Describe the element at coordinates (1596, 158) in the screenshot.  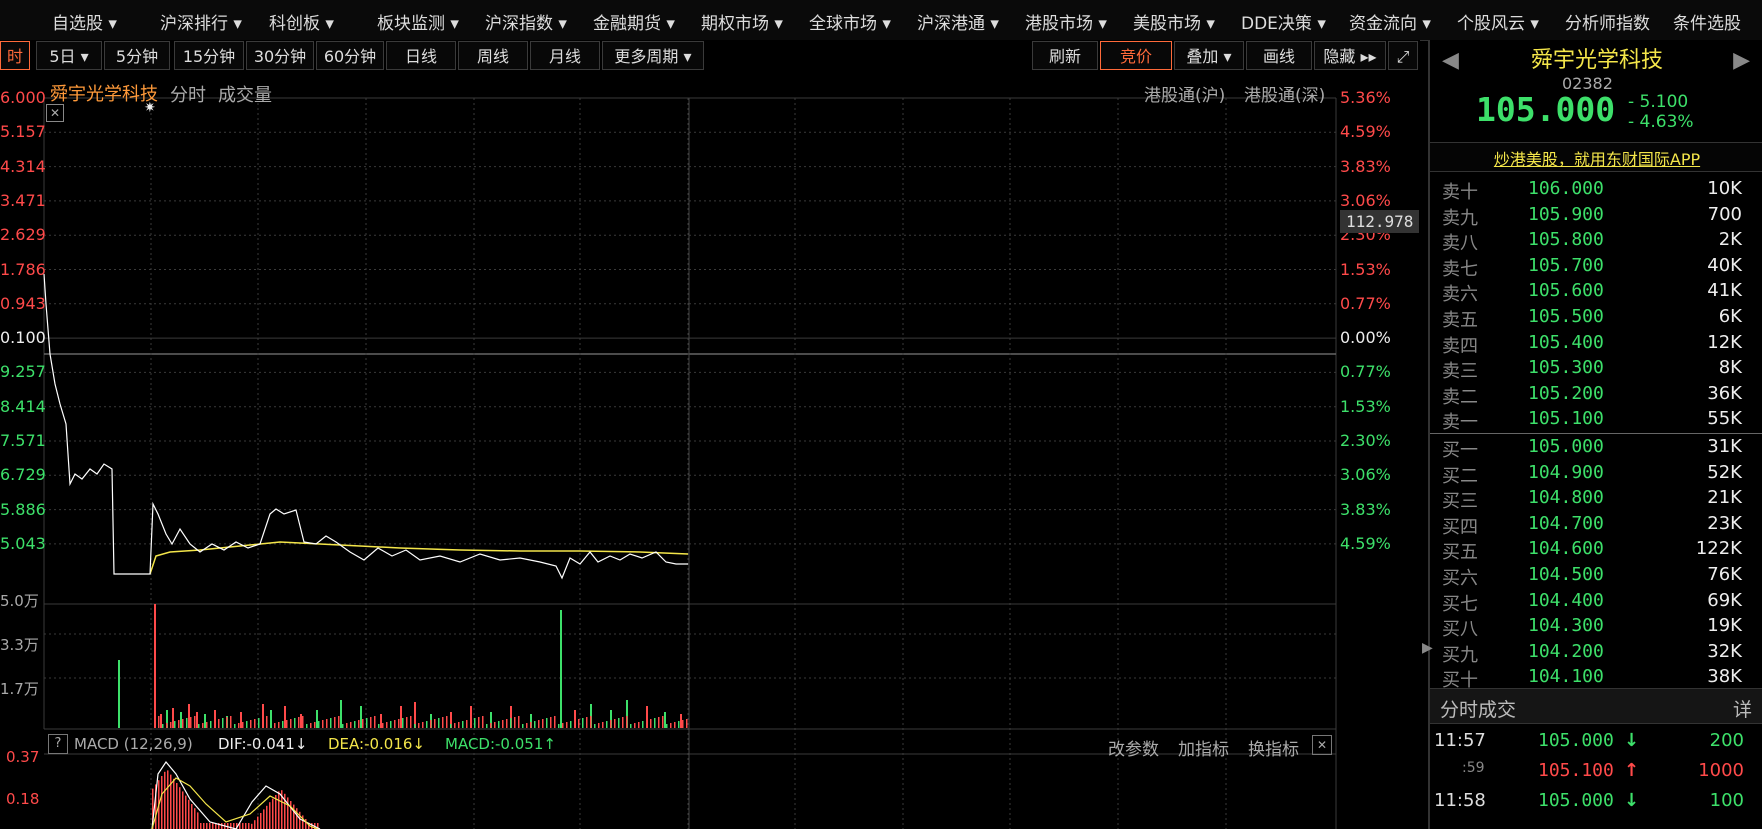
I see `promo-link: 炒港美股，就用东财国际APP` at that location.